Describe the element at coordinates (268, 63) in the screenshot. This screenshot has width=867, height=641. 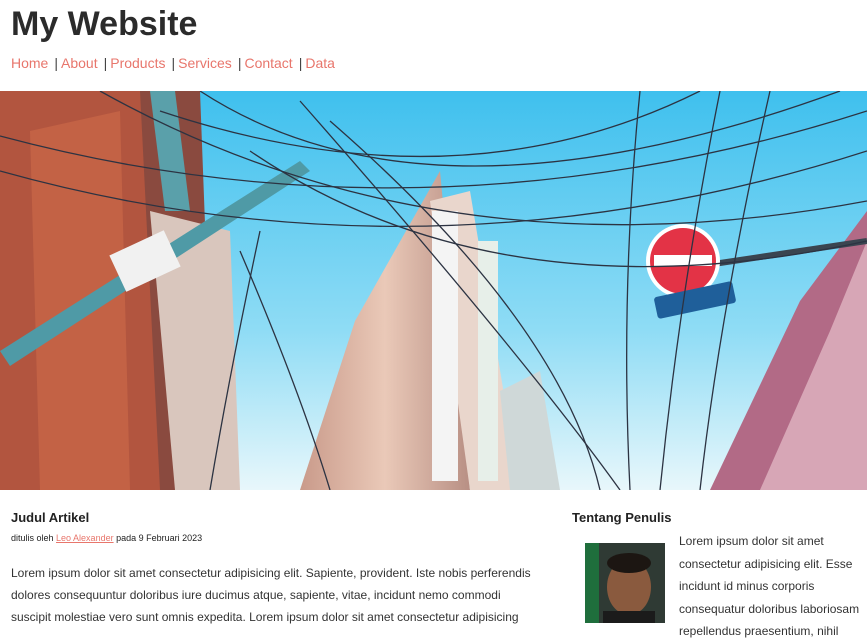
I see `nav-contact: Contact` at that location.